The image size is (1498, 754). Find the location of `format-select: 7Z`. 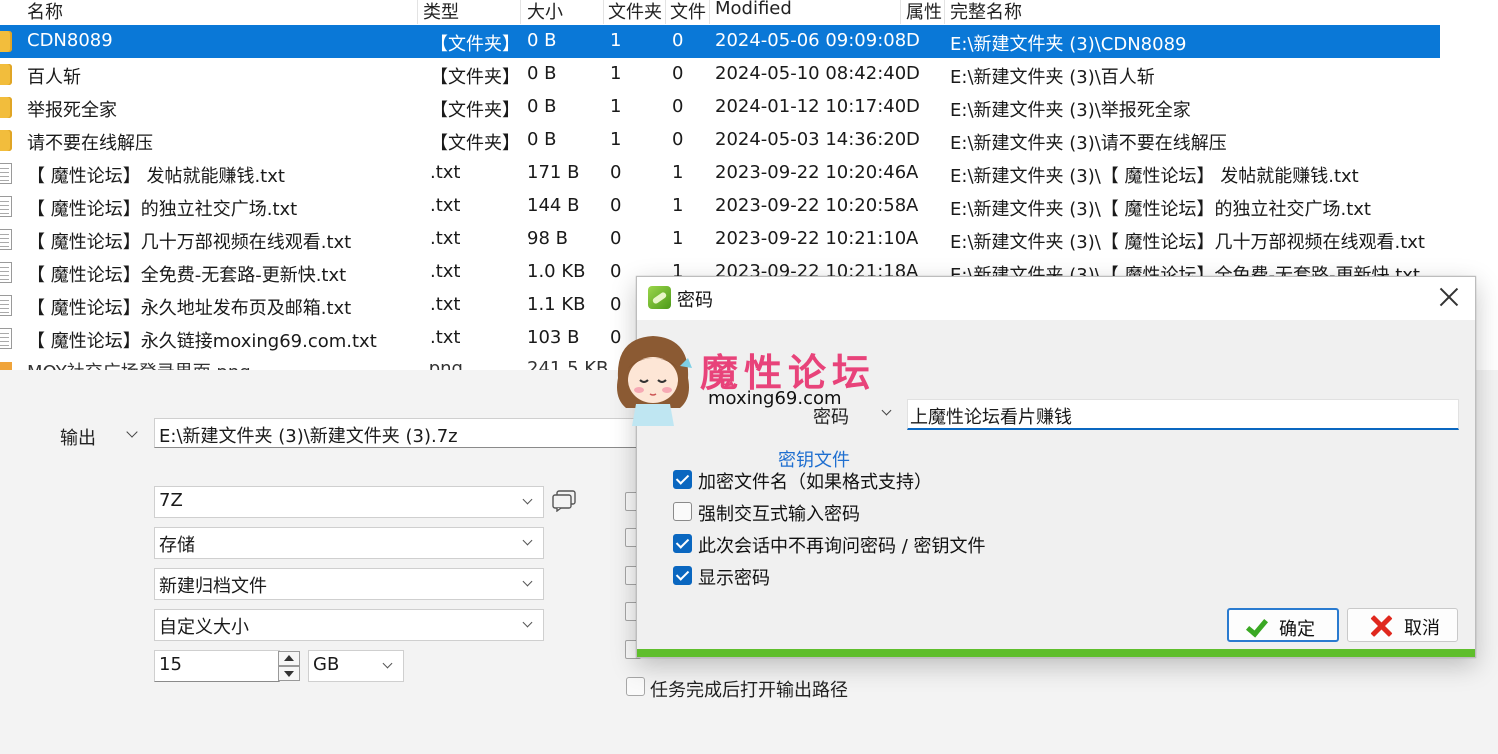

format-select: 7Z is located at coordinates (349, 502).